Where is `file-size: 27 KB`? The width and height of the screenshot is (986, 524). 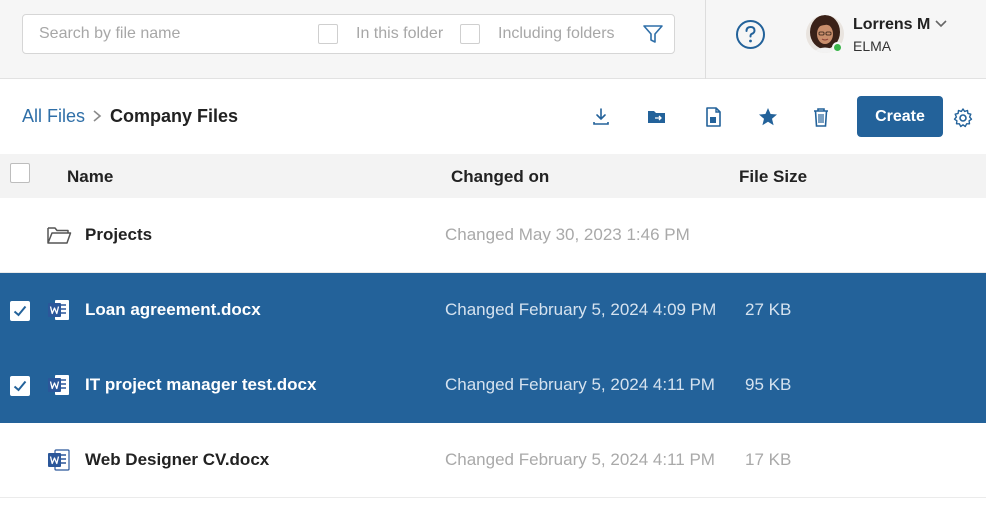
file-size: 27 KB is located at coordinates (768, 309).